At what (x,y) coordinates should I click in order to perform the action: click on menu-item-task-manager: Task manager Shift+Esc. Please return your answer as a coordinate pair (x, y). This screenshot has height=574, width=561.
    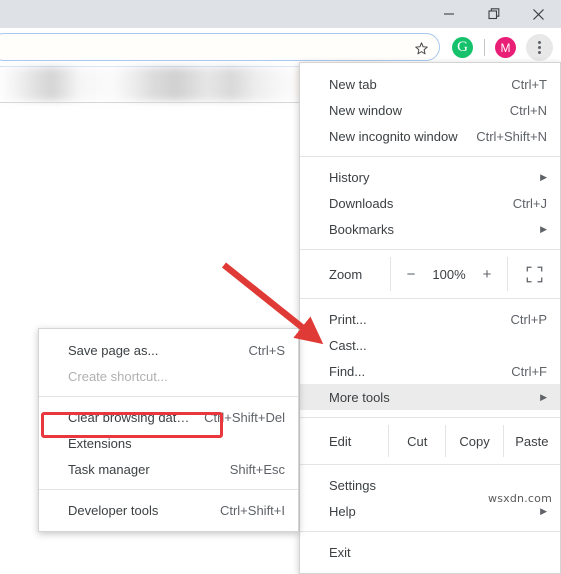
    Looking at the image, I should click on (168, 469).